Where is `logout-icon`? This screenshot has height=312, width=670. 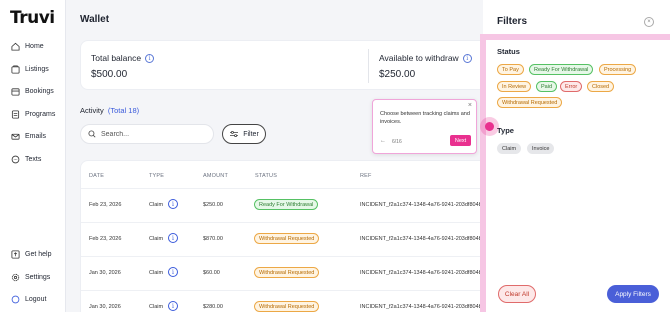 logout-icon is located at coordinates (15, 299).